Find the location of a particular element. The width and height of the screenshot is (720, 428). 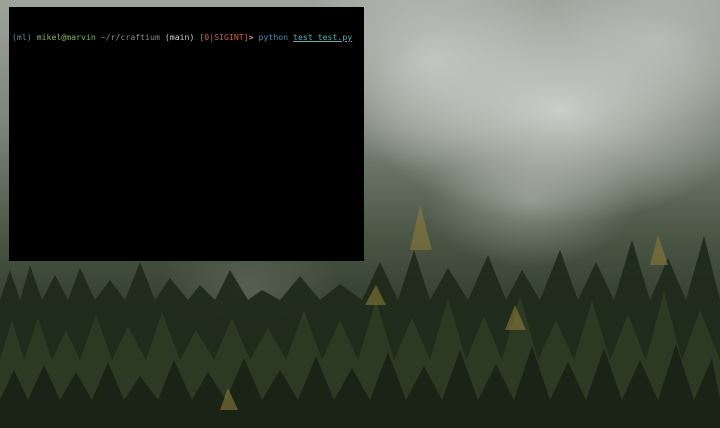

env-indicator: (ml) is located at coordinates (22, 37).